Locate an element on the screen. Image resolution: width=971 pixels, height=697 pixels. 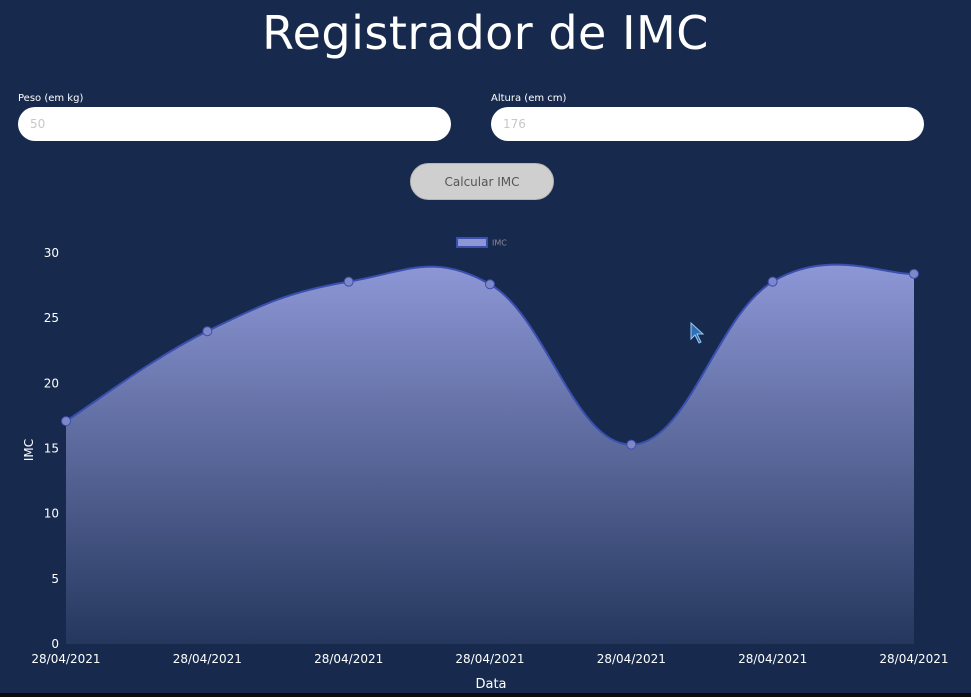
bottom-edge is located at coordinates (485, 695).